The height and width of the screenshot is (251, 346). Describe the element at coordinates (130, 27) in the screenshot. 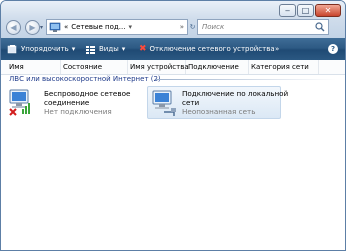

I see `address-dropdown: ▾` at that location.